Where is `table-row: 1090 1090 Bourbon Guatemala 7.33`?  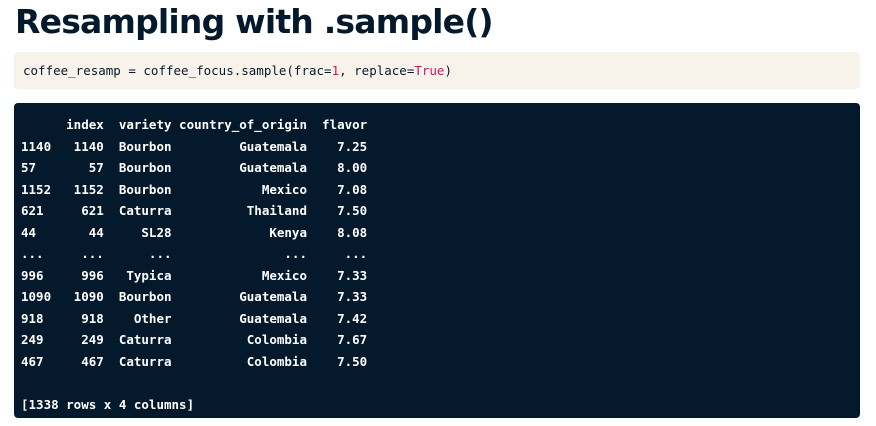
table-row: 1090 1090 Bourbon Guatemala 7.33 is located at coordinates (194, 296).